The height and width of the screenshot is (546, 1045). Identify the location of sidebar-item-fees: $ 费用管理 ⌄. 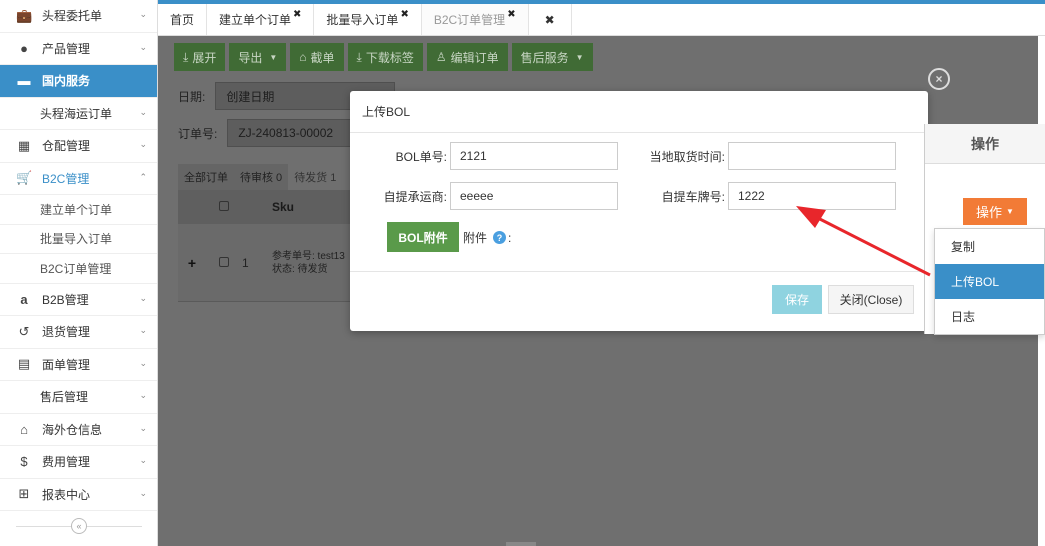
(78, 462).